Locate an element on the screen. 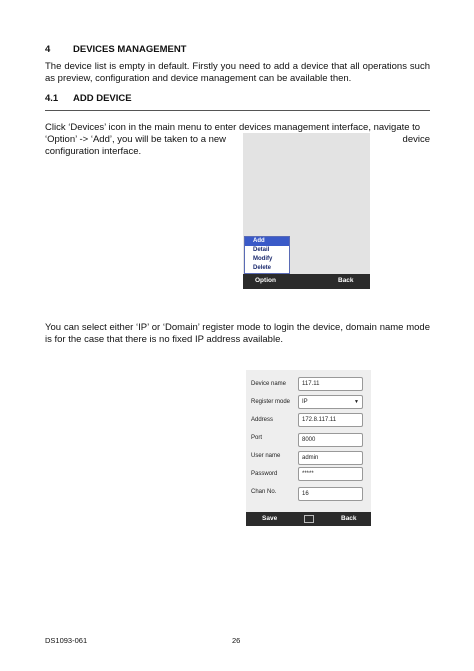 The width and height of the screenshot is (474, 671). form-row-device-name: Device name 117.11 is located at coordinates (308, 385).